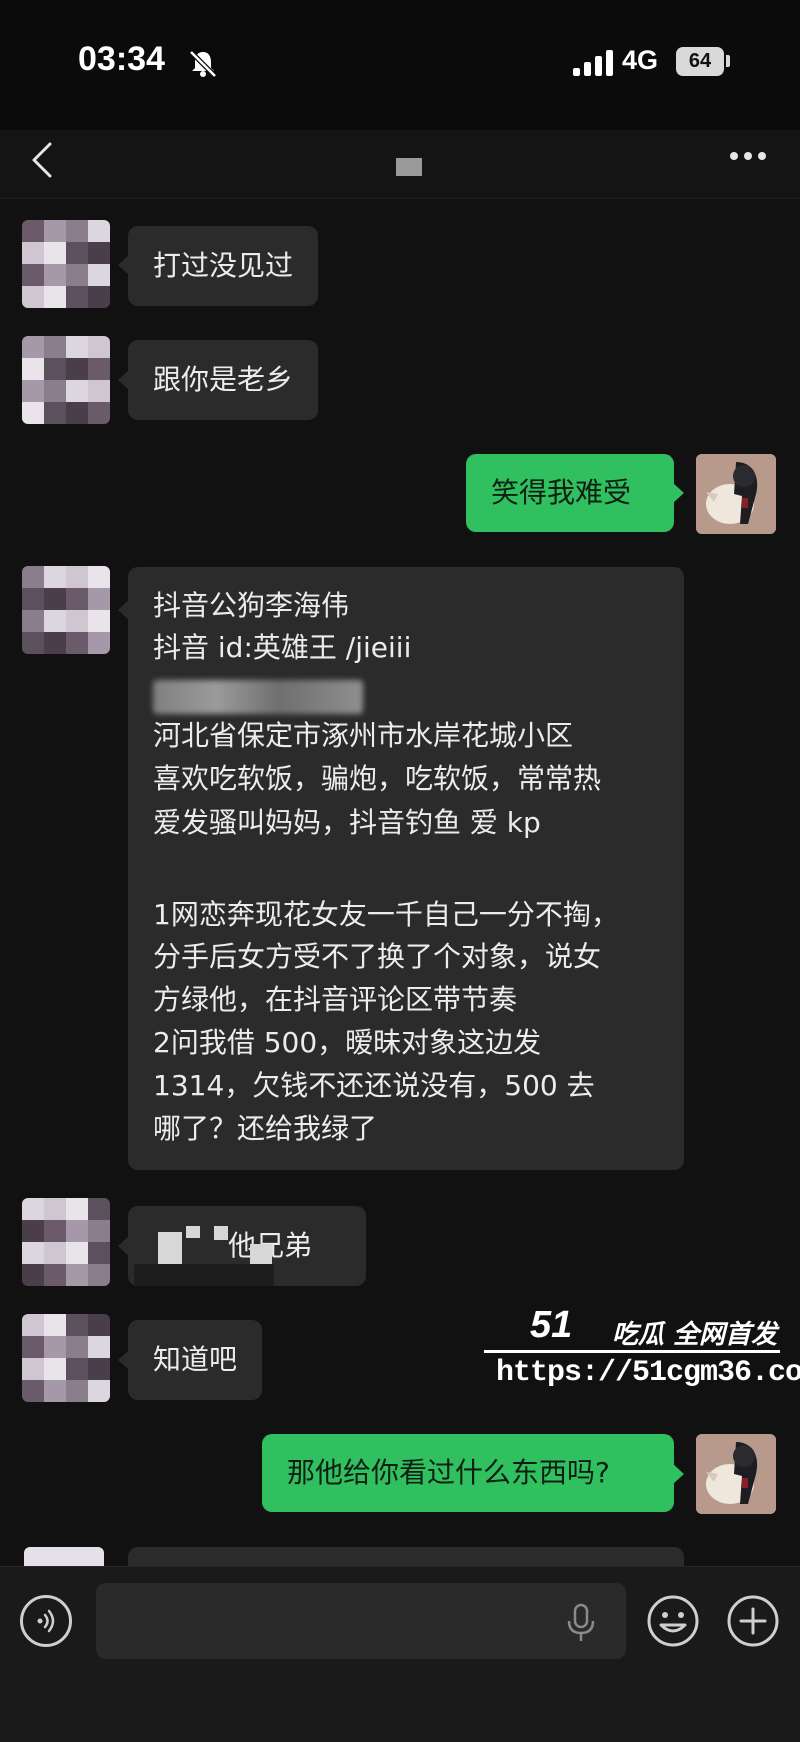  Describe the element at coordinates (673, 1621) in the screenshot. I see `emoji-icon` at that location.